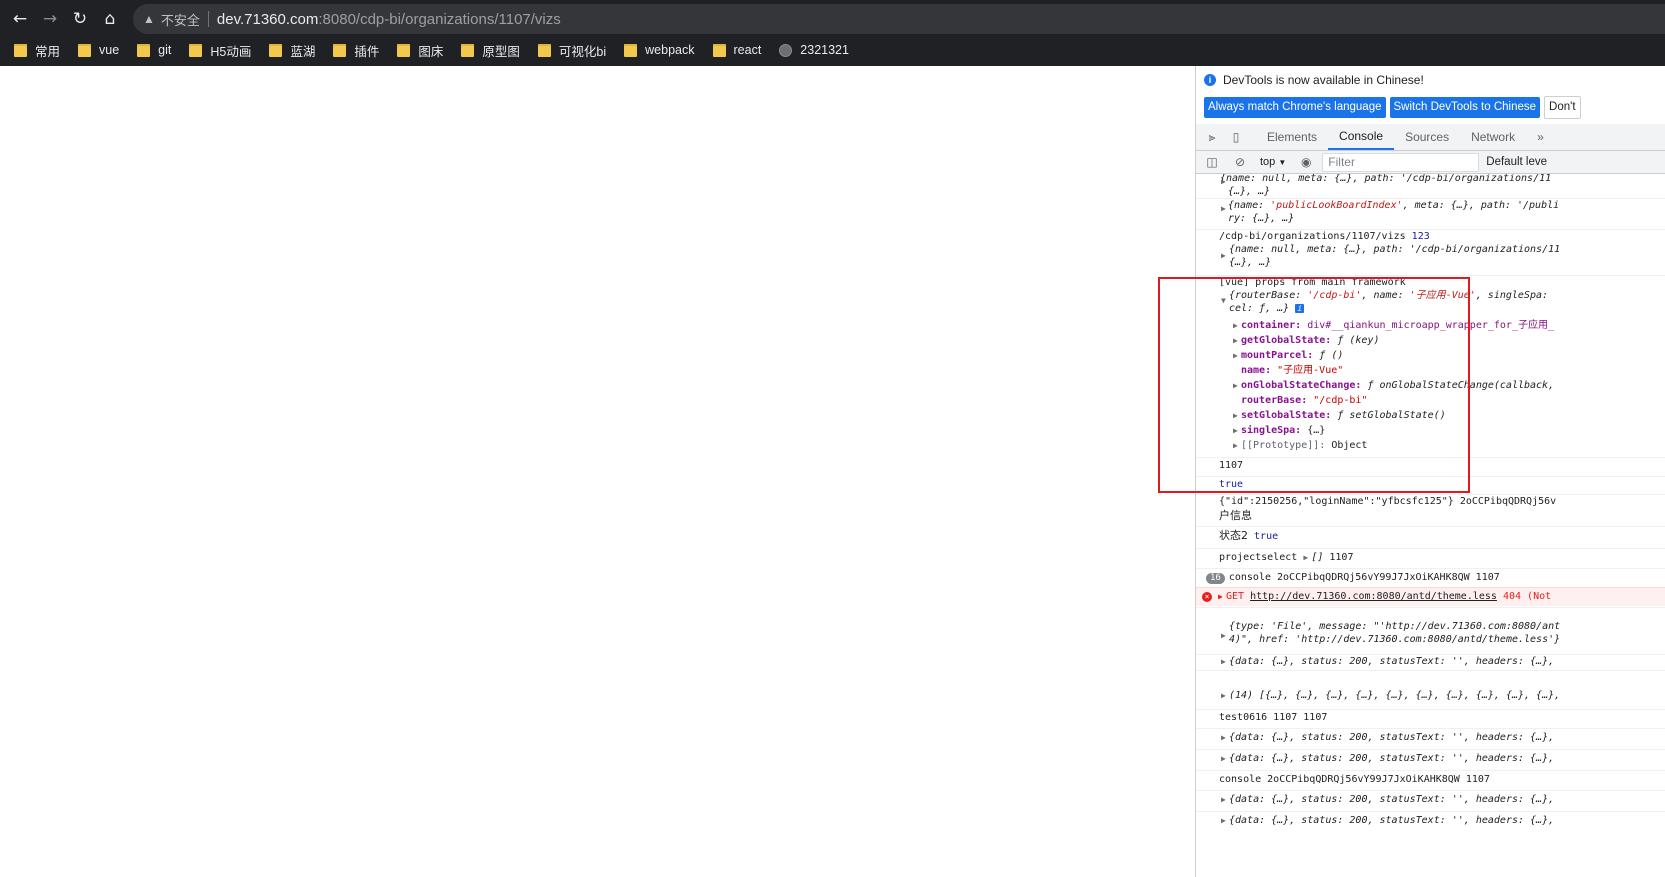  Describe the element at coordinates (1562, 107) in the screenshot. I see `dont-show-button: Don't` at that location.